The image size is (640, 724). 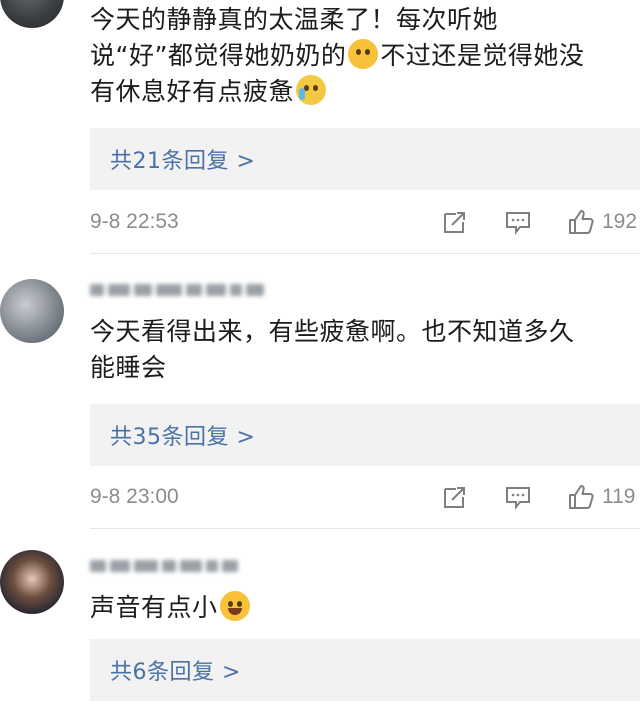 What do you see at coordinates (134, 496) in the screenshot?
I see `timestamp: 9-8 23:00` at bounding box center [134, 496].